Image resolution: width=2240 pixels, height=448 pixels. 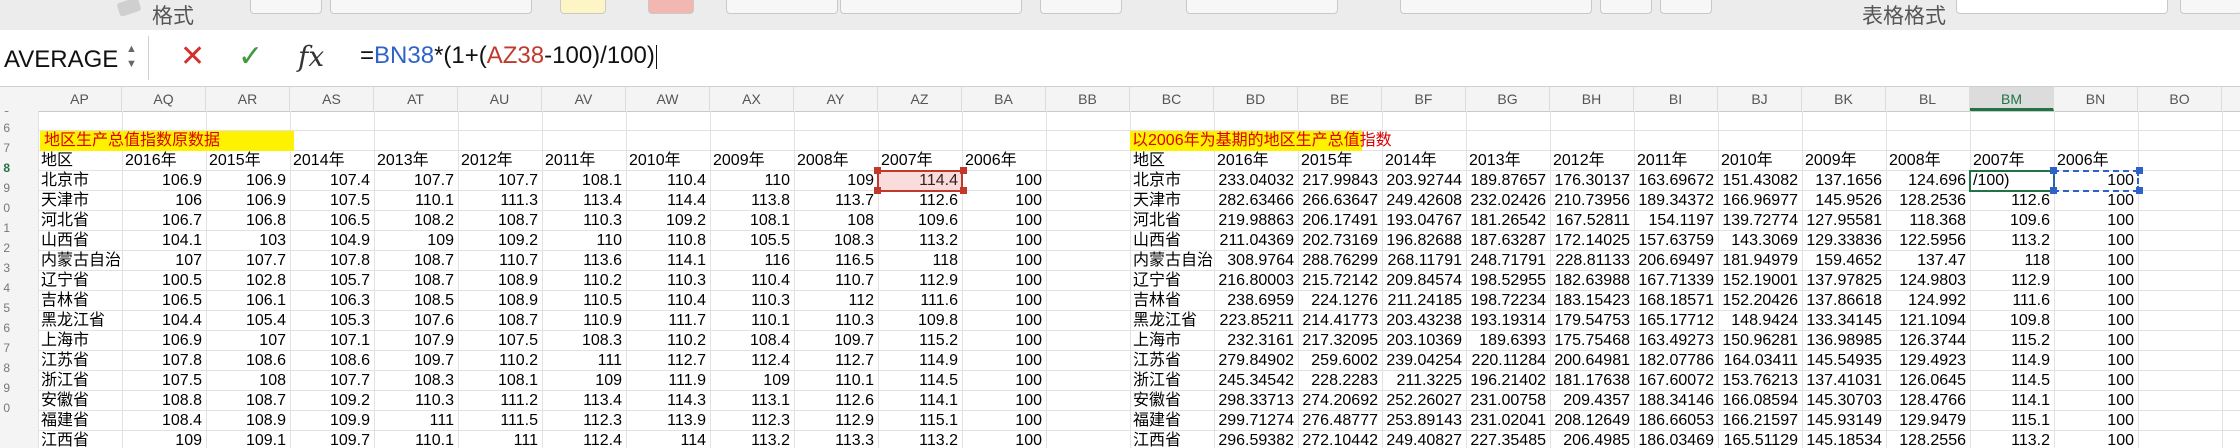 What do you see at coordinates (5, 308) in the screenshot?
I see `row-number: 5` at bounding box center [5, 308].